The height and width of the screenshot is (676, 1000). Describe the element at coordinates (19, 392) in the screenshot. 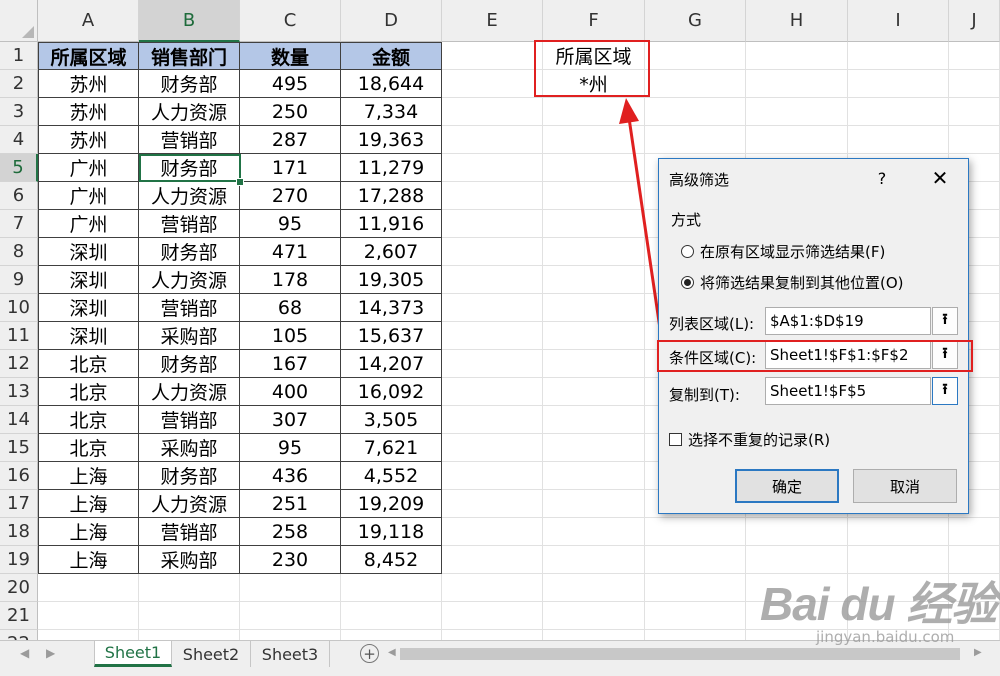

I see `row-header-13: 13` at that location.